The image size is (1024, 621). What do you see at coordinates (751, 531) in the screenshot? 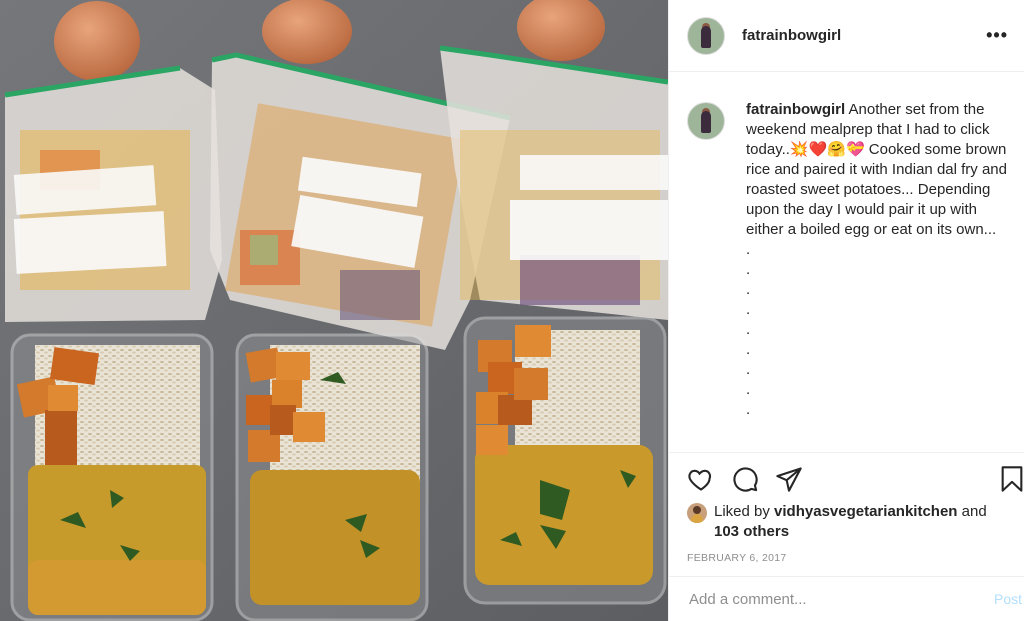
I see `liked-by-others: 103 others` at bounding box center [751, 531].